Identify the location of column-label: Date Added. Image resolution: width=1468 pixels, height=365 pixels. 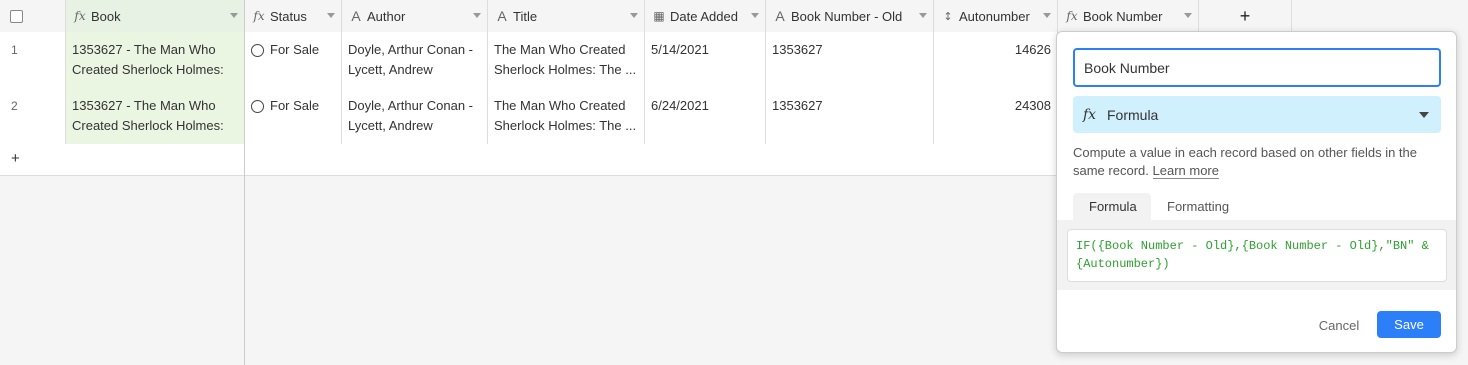
(704, 16).